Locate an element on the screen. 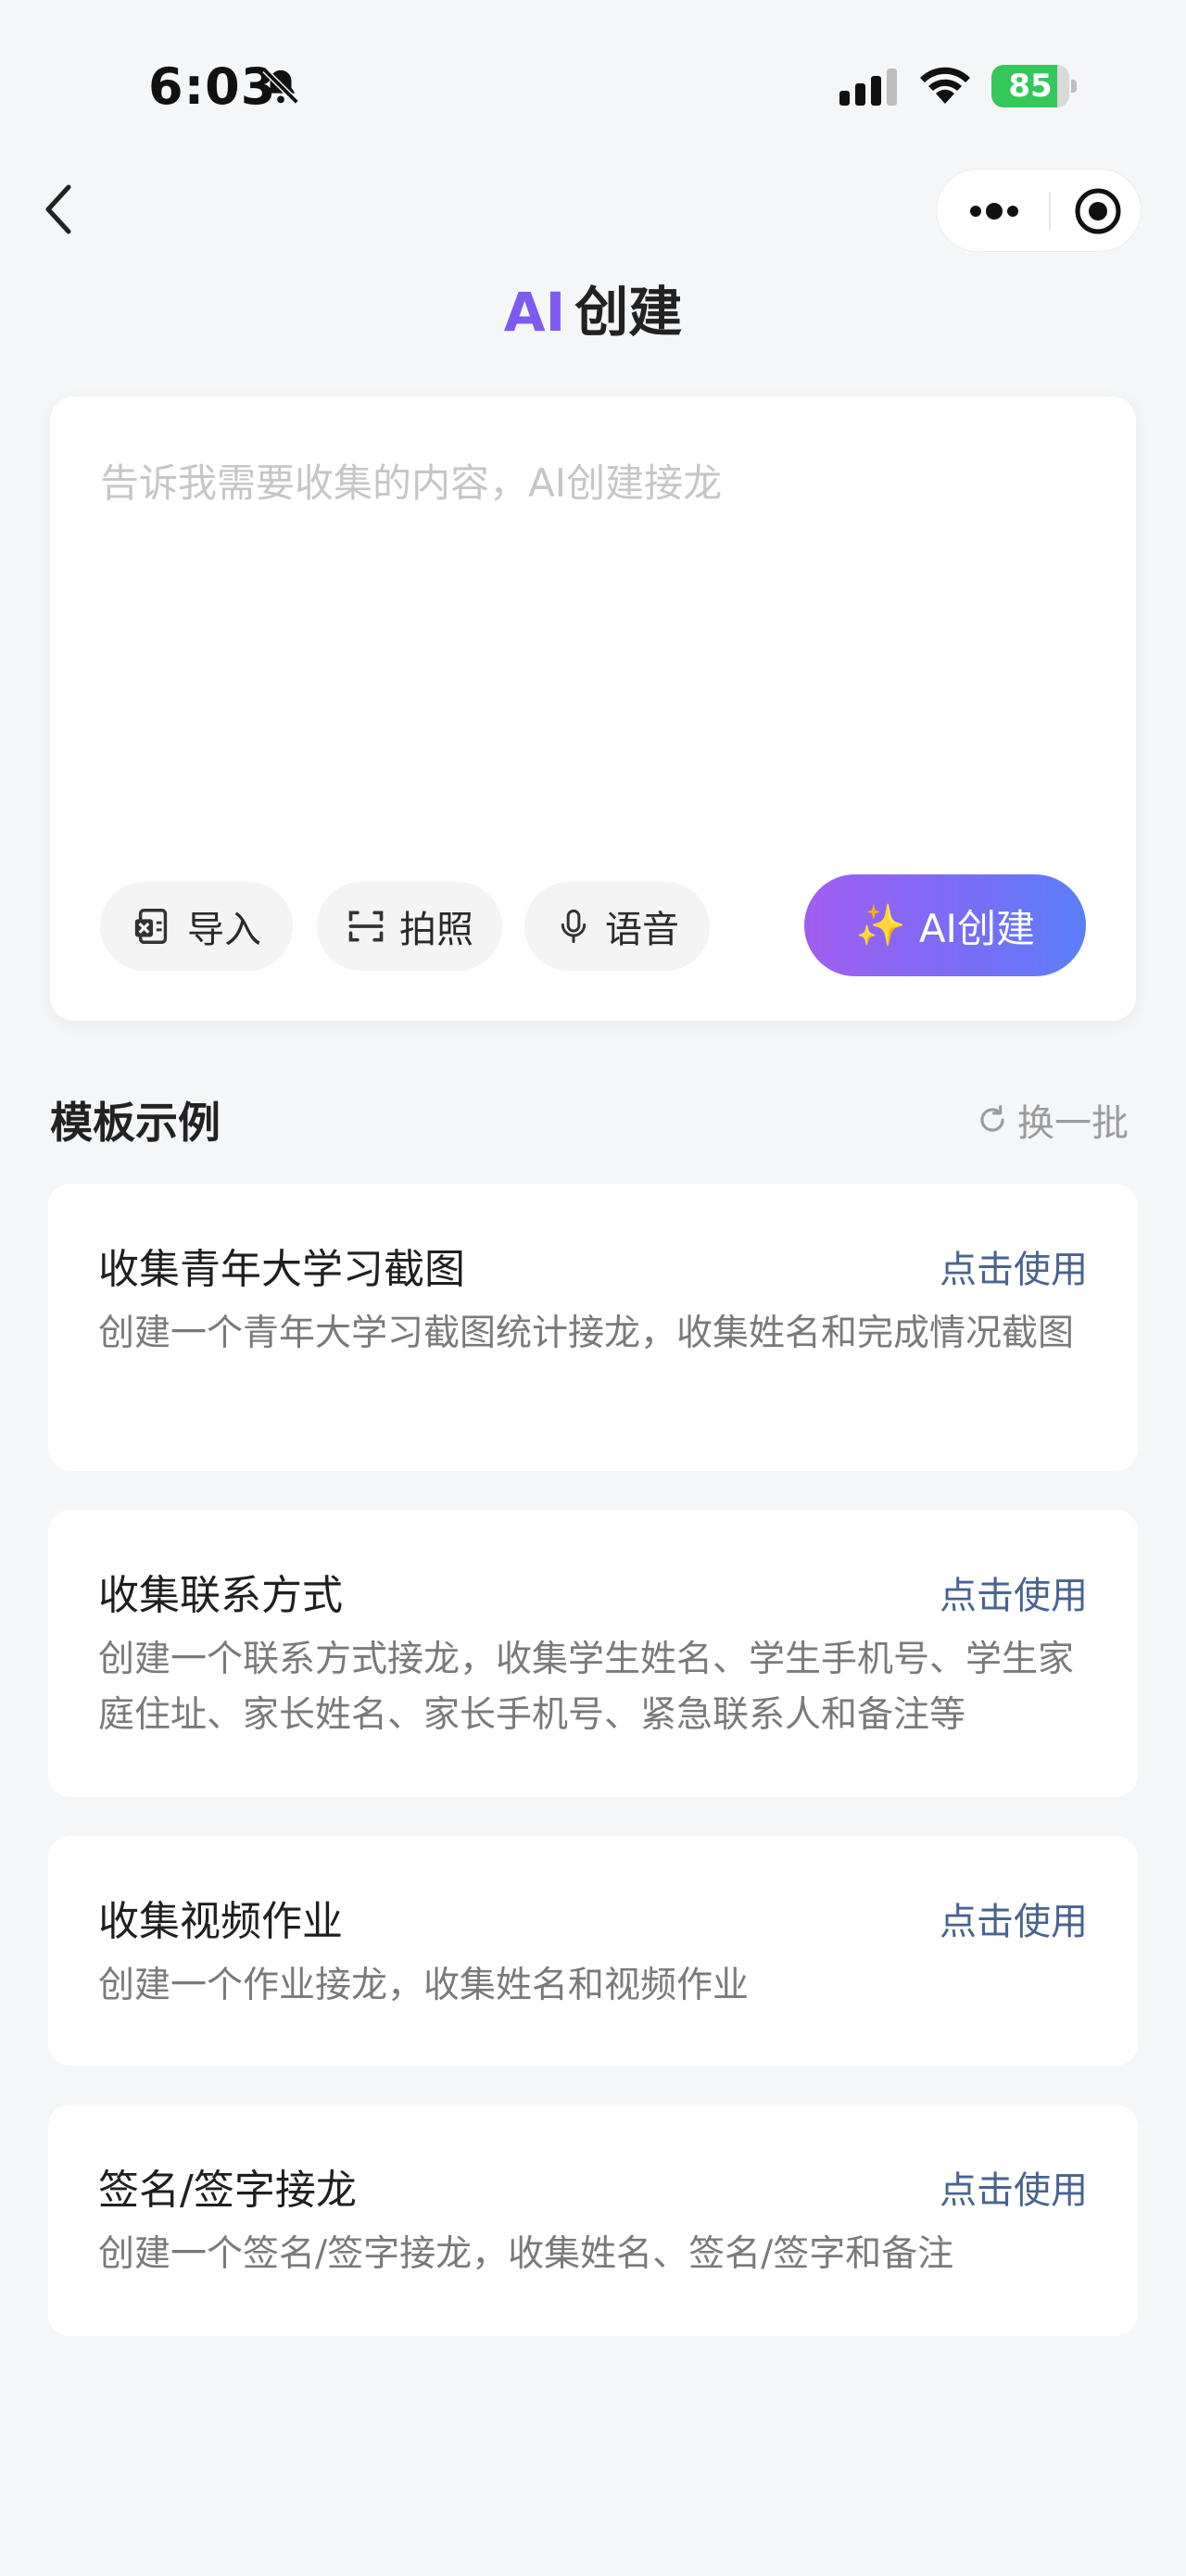  ai-create-button: ✨ AI创建 is located at coordinates (945, 925).